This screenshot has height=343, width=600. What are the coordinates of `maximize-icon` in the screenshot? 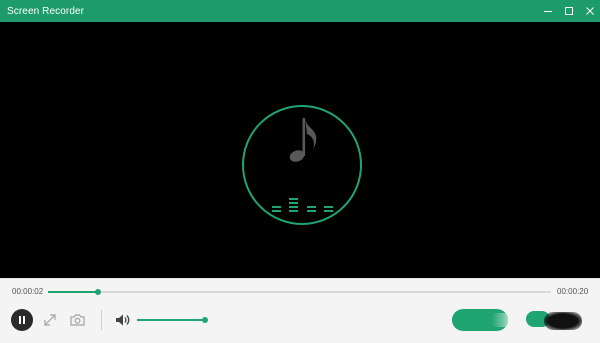 It's located at (568, 11).